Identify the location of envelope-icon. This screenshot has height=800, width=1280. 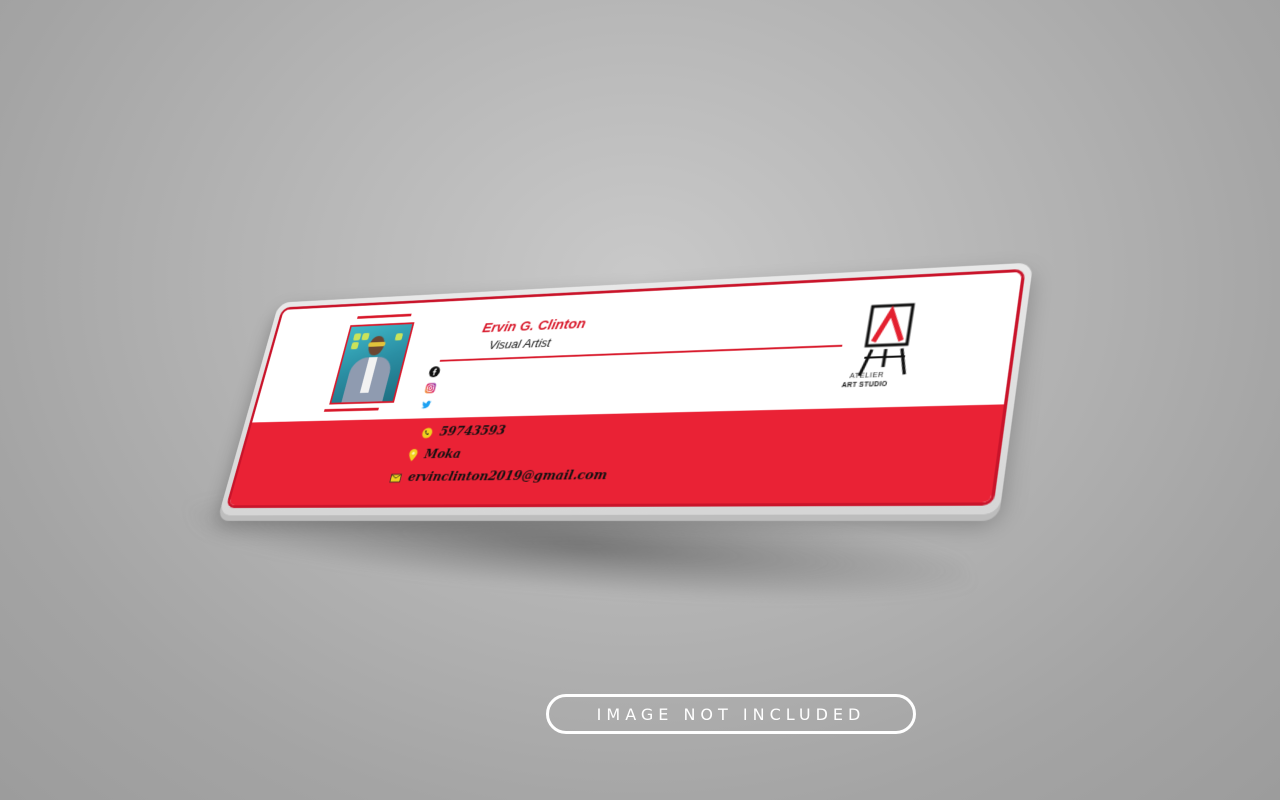
(395, 478).